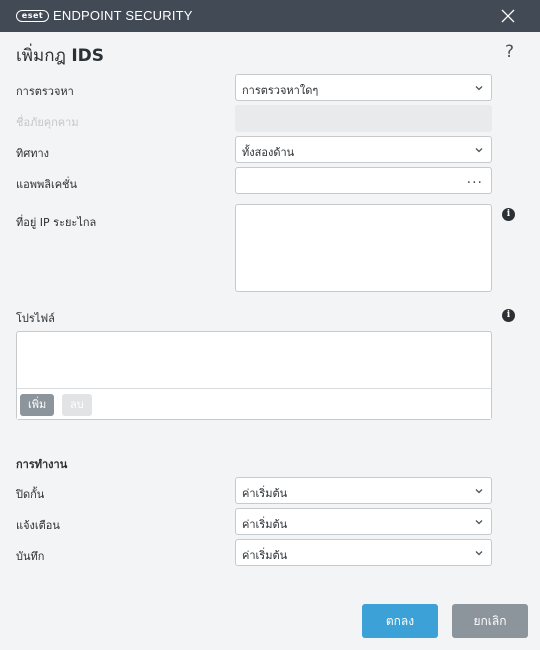 This screenshot has width=540, height=650. I want to click on notify-select: ค่าเริ่มต้น, so click(363, 521).